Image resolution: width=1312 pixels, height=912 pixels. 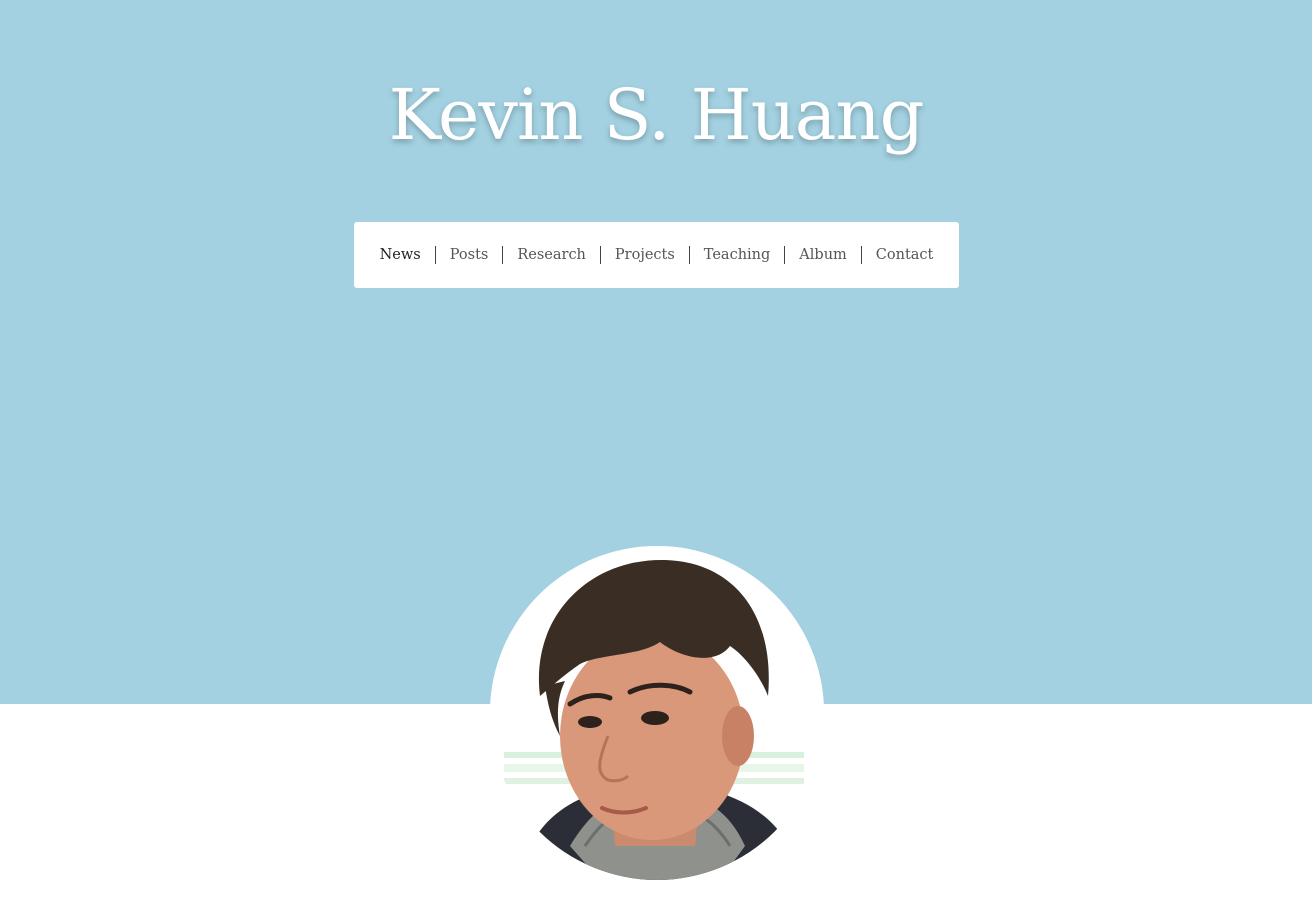 What do you see at coordinates (656, 115) in the screenshot?
I see `site-title: Kevin S. Huang` at bounding box center [656, 115].